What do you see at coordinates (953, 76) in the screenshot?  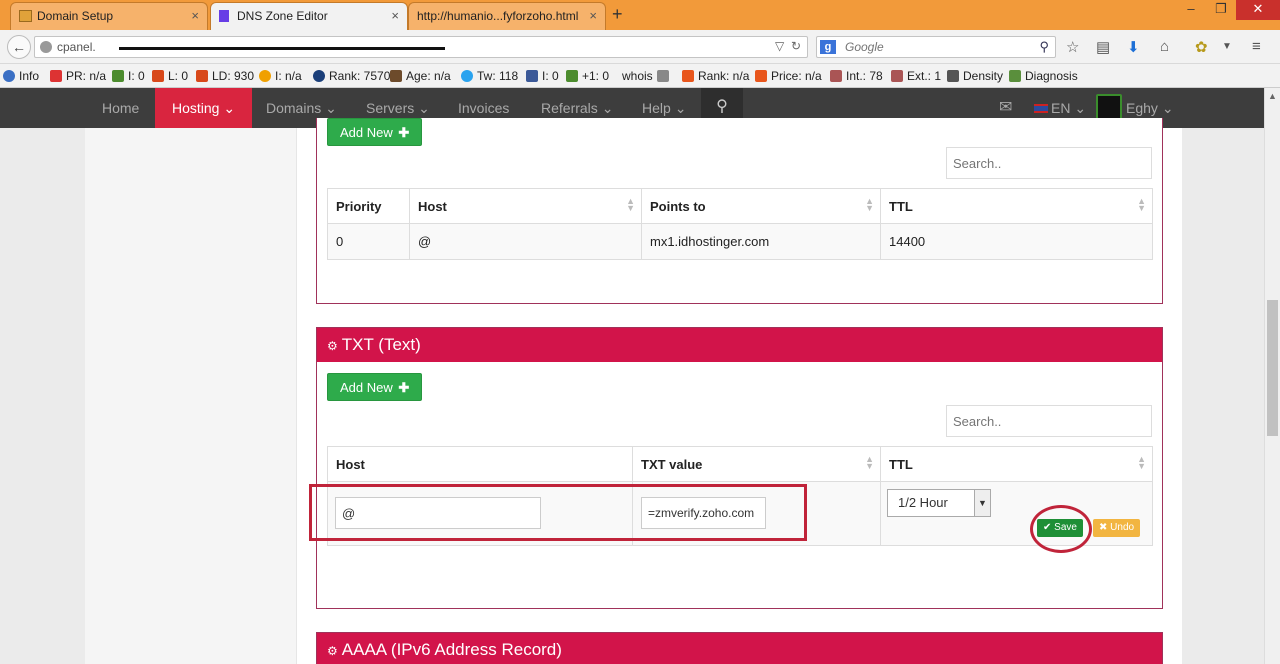 I see `density-icon` at bounding box center [953, 76].